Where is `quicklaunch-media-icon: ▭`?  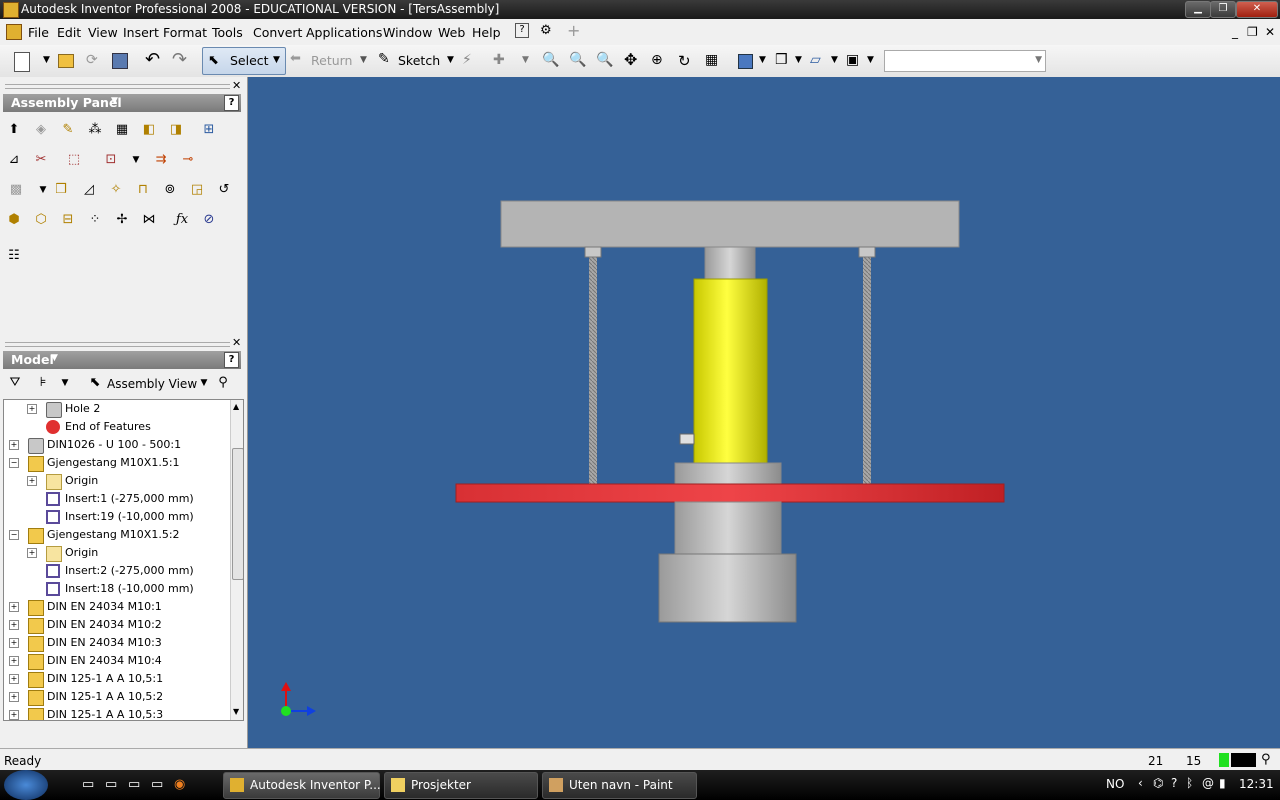
quicklaunch-media-icon: ▭ is located at coordinates (134, 784).